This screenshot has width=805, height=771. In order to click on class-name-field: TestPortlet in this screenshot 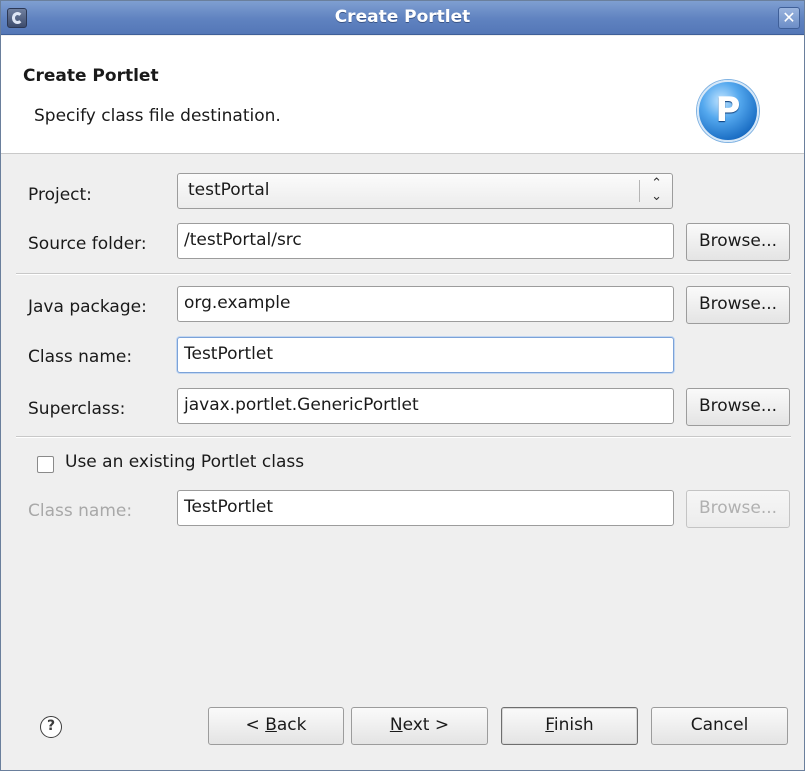, I will do `click(425, 355)`.